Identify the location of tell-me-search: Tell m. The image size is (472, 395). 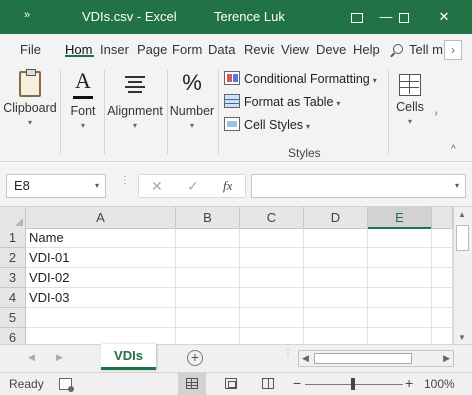
(418, 49).